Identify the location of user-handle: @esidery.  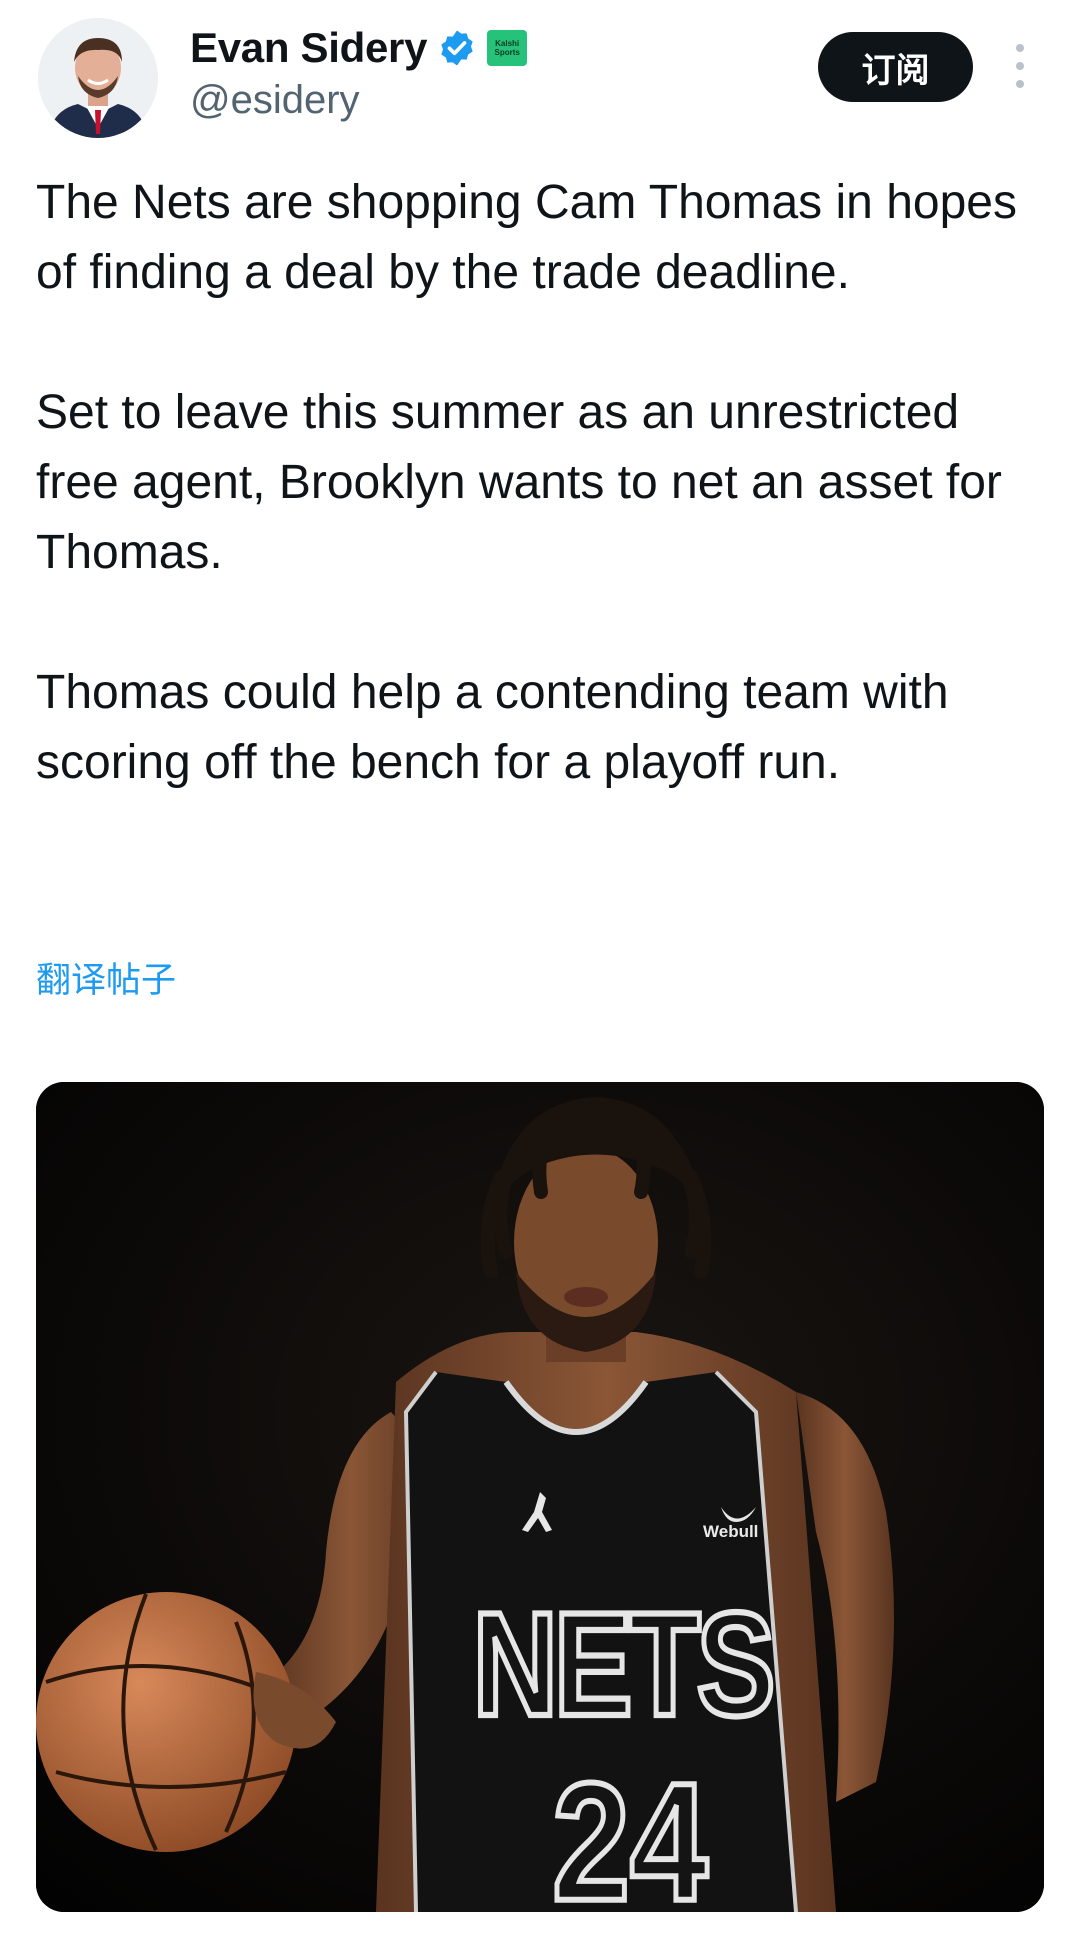
(275, 100).